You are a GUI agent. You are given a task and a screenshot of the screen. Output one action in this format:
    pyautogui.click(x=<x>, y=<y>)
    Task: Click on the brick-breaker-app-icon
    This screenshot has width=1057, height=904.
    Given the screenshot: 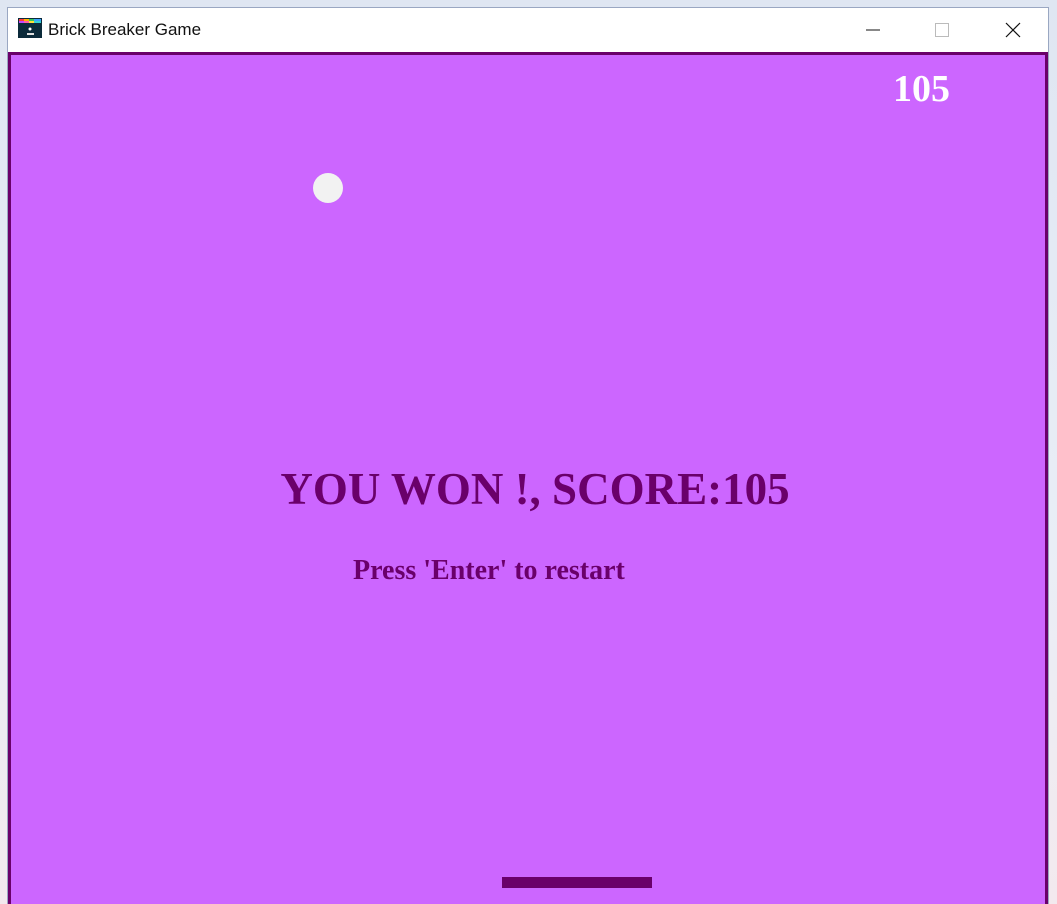 What is the action you would take?
    pyautogui.click(x=30, y=28)
    